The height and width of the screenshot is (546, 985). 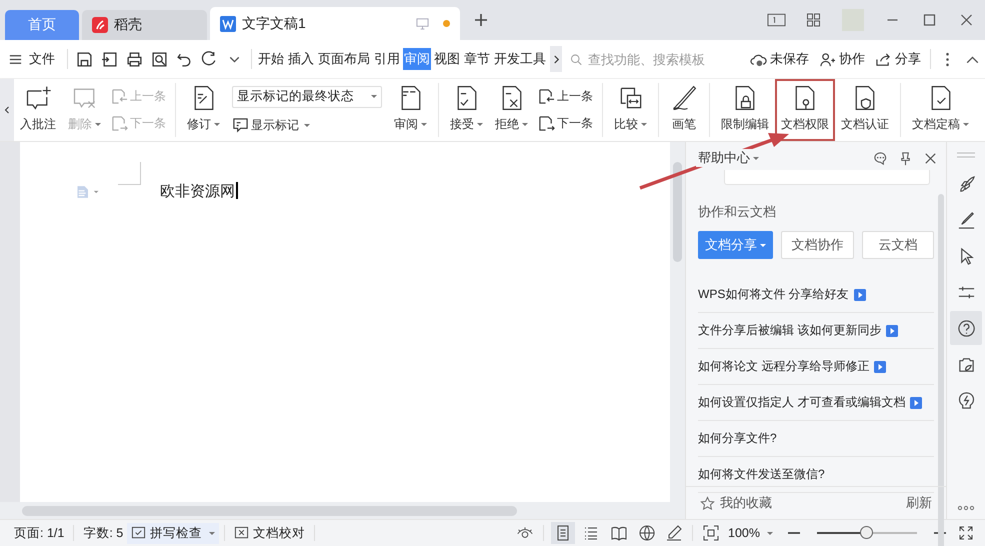 What do you see at coordinates (905, 158) in the screenshot?
I see `pin-icon` at bounding box center [905, 158].